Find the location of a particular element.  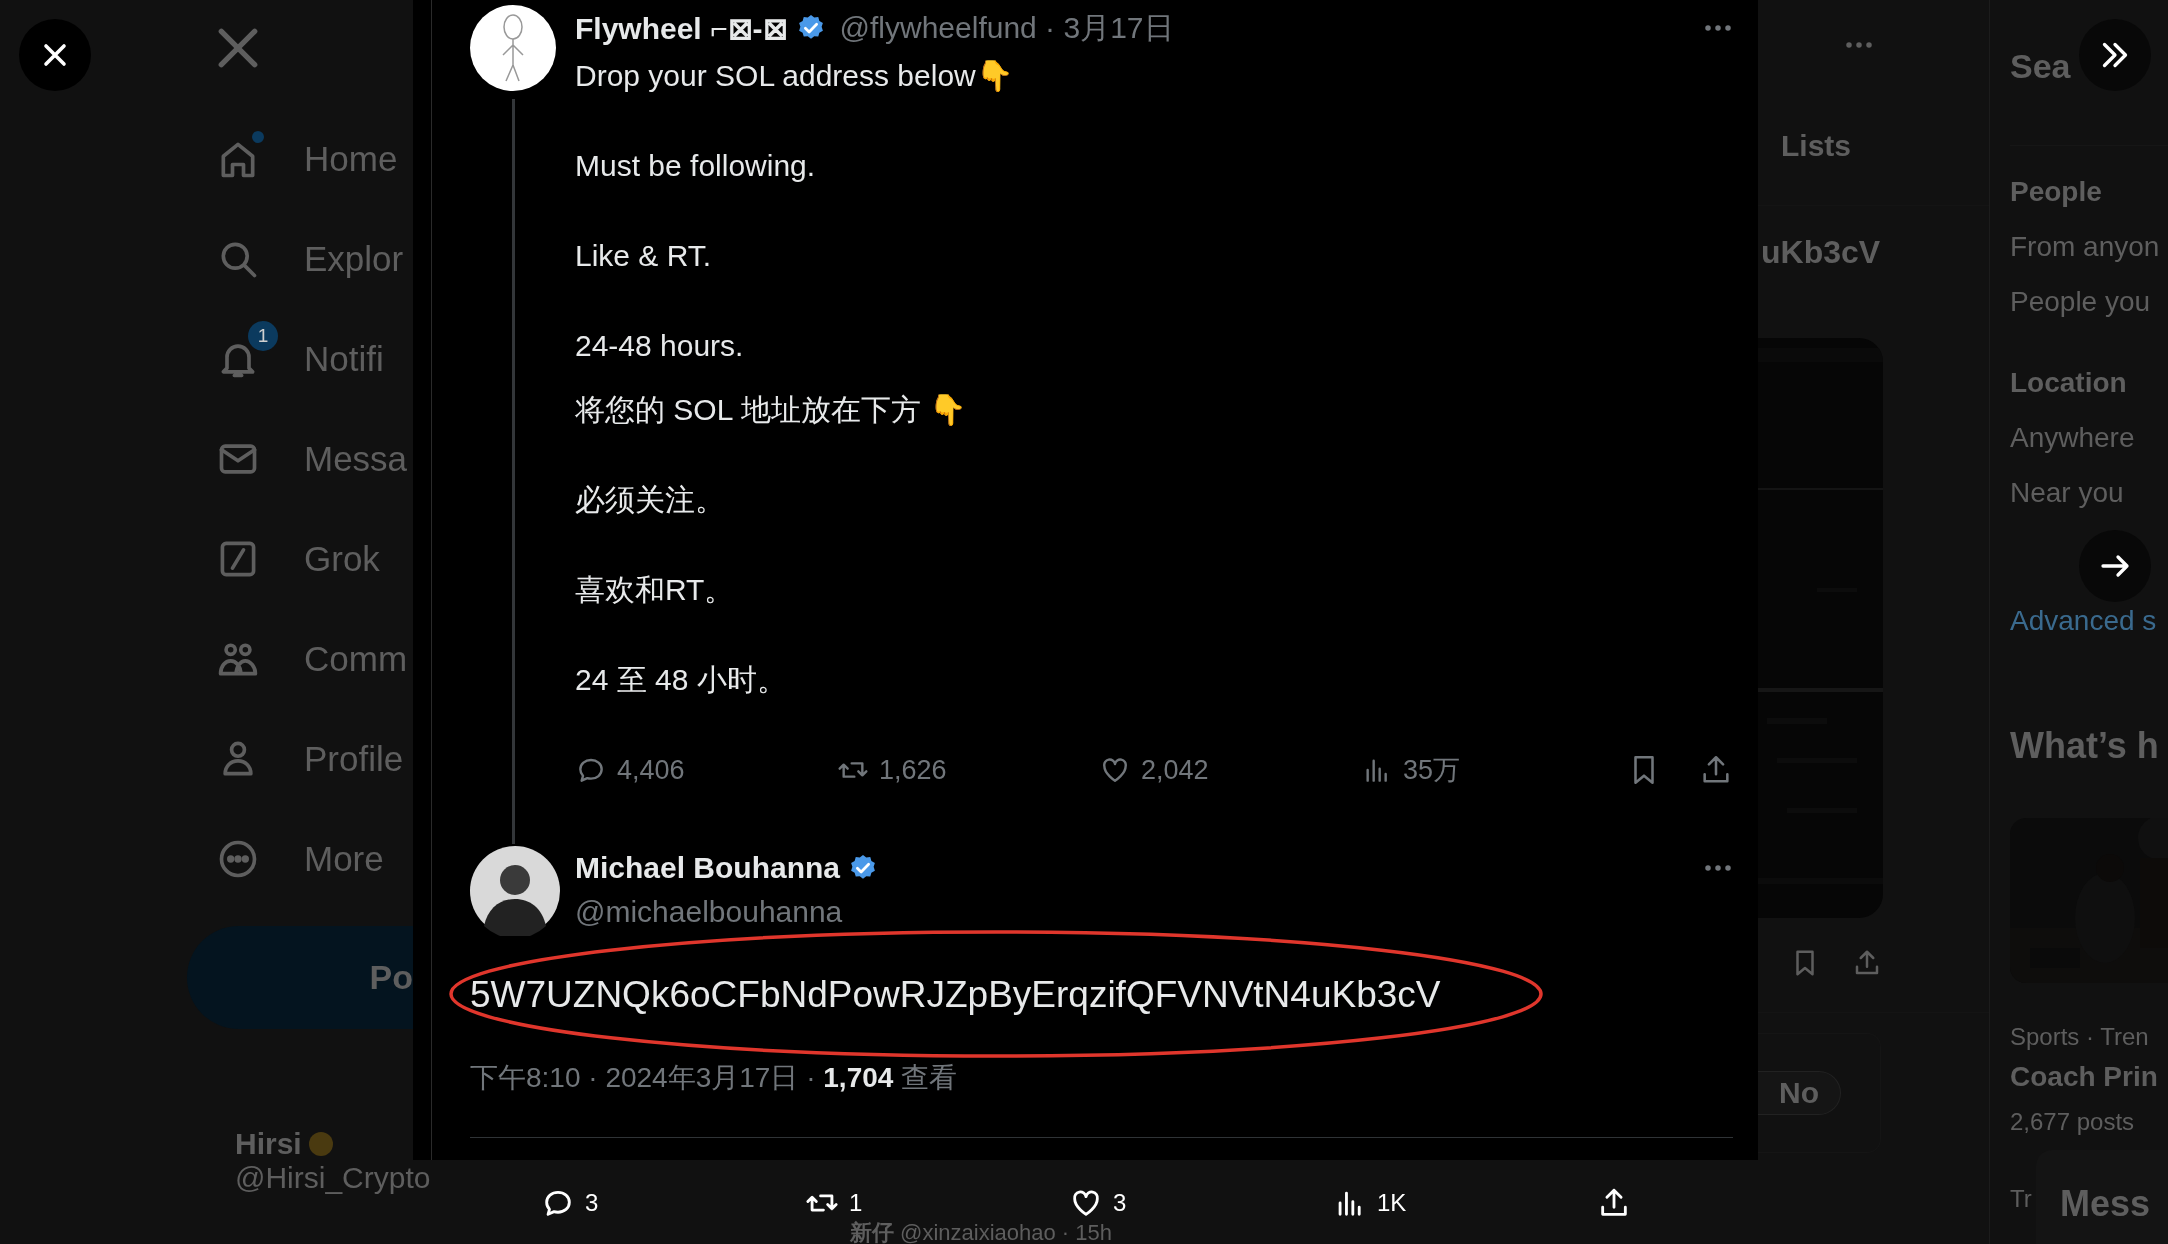

views-button: 35万 is located at coordinates (1492, 770).